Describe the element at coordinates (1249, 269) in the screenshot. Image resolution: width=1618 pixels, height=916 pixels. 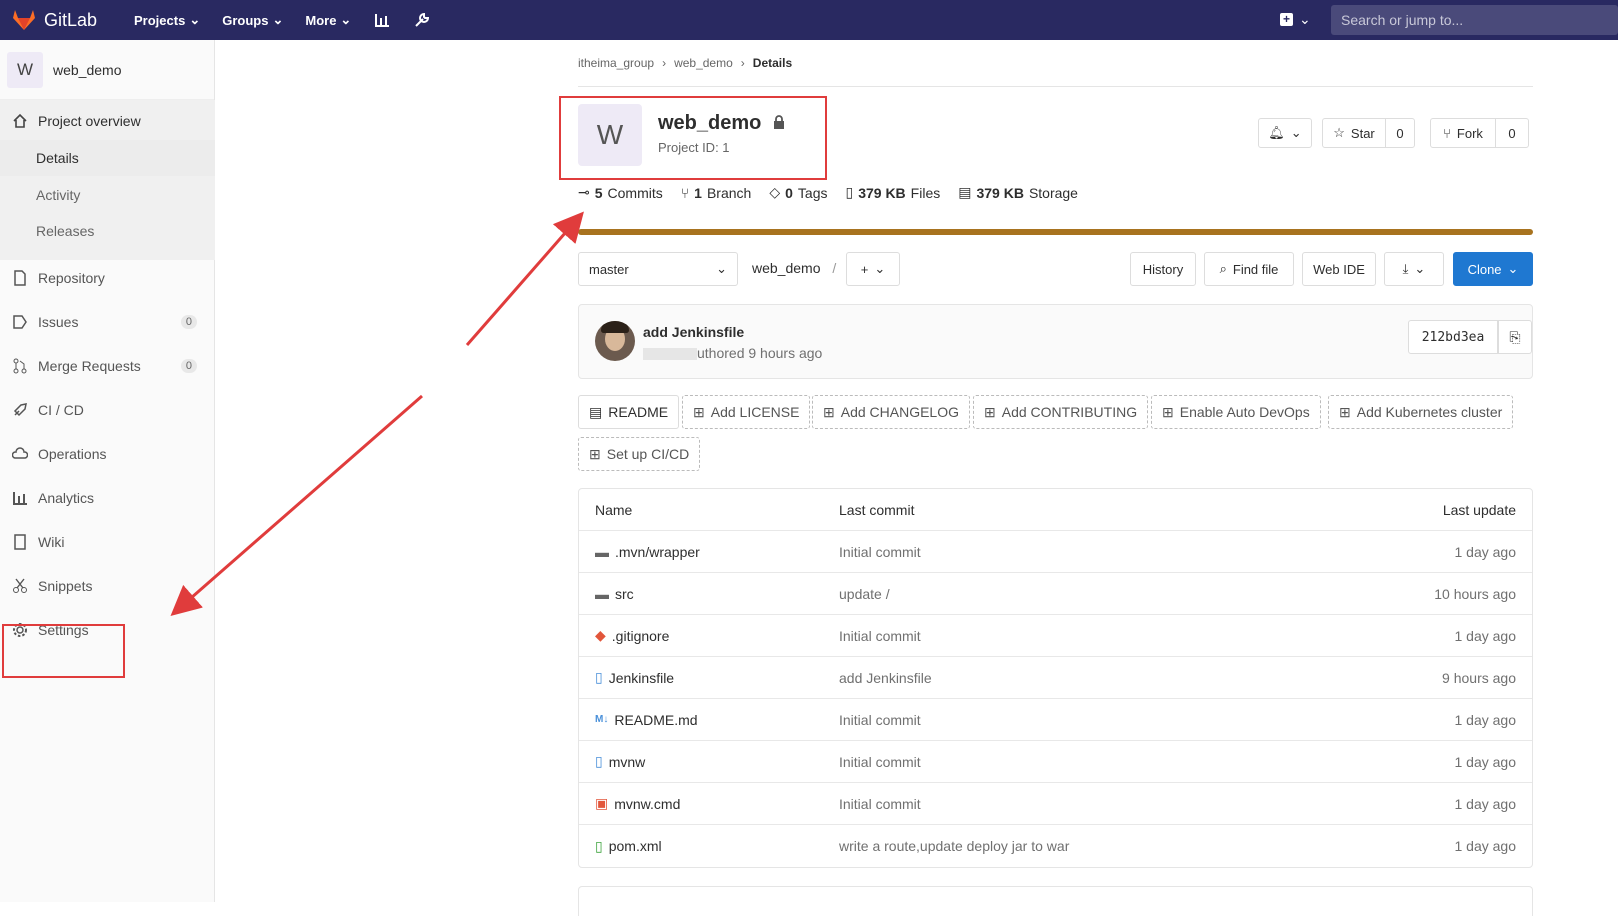
I see `find-file-button: ⌕ Find file` at that location.